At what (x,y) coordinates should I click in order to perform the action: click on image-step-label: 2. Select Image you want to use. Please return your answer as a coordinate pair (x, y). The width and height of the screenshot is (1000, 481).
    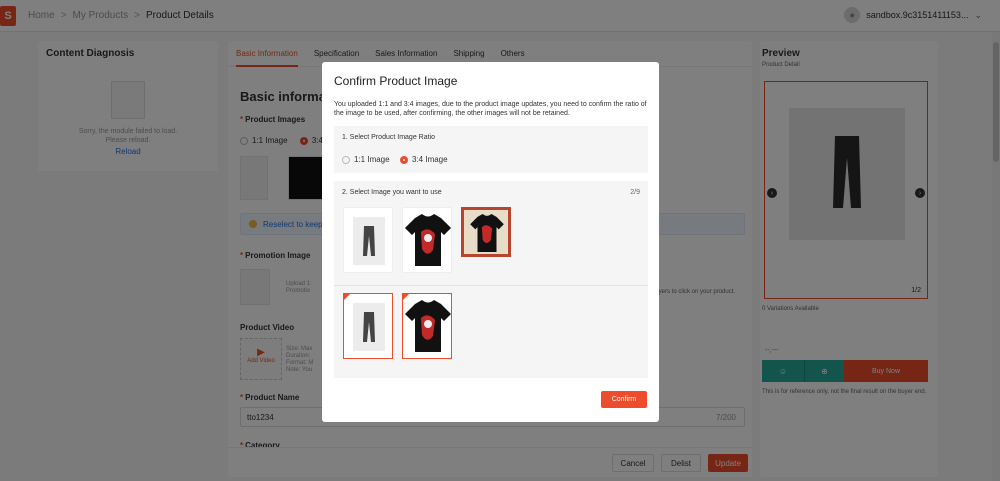
    Looking at the image, I should click on (392, 192).